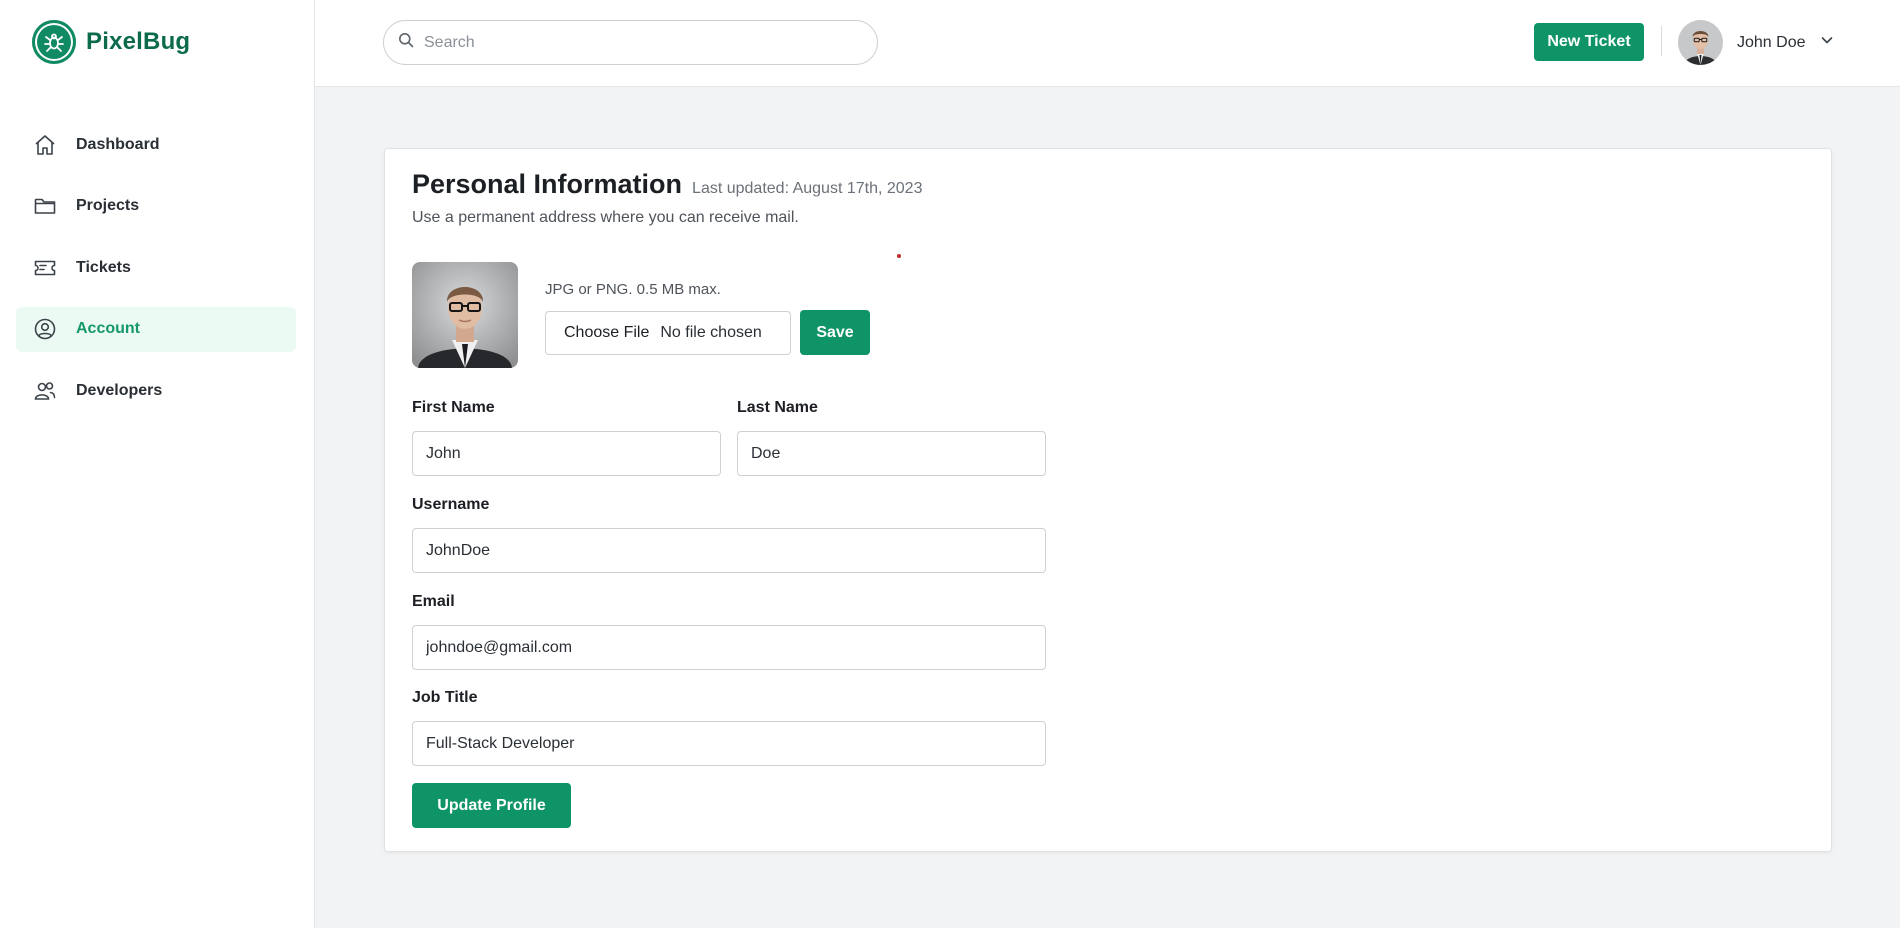 The width and height of the screenshot is (1900, 928). What do you see at coordinates (547, 184) in the screenshot?
I see `page-title: Personal Information` at bounding box center [547, 184].